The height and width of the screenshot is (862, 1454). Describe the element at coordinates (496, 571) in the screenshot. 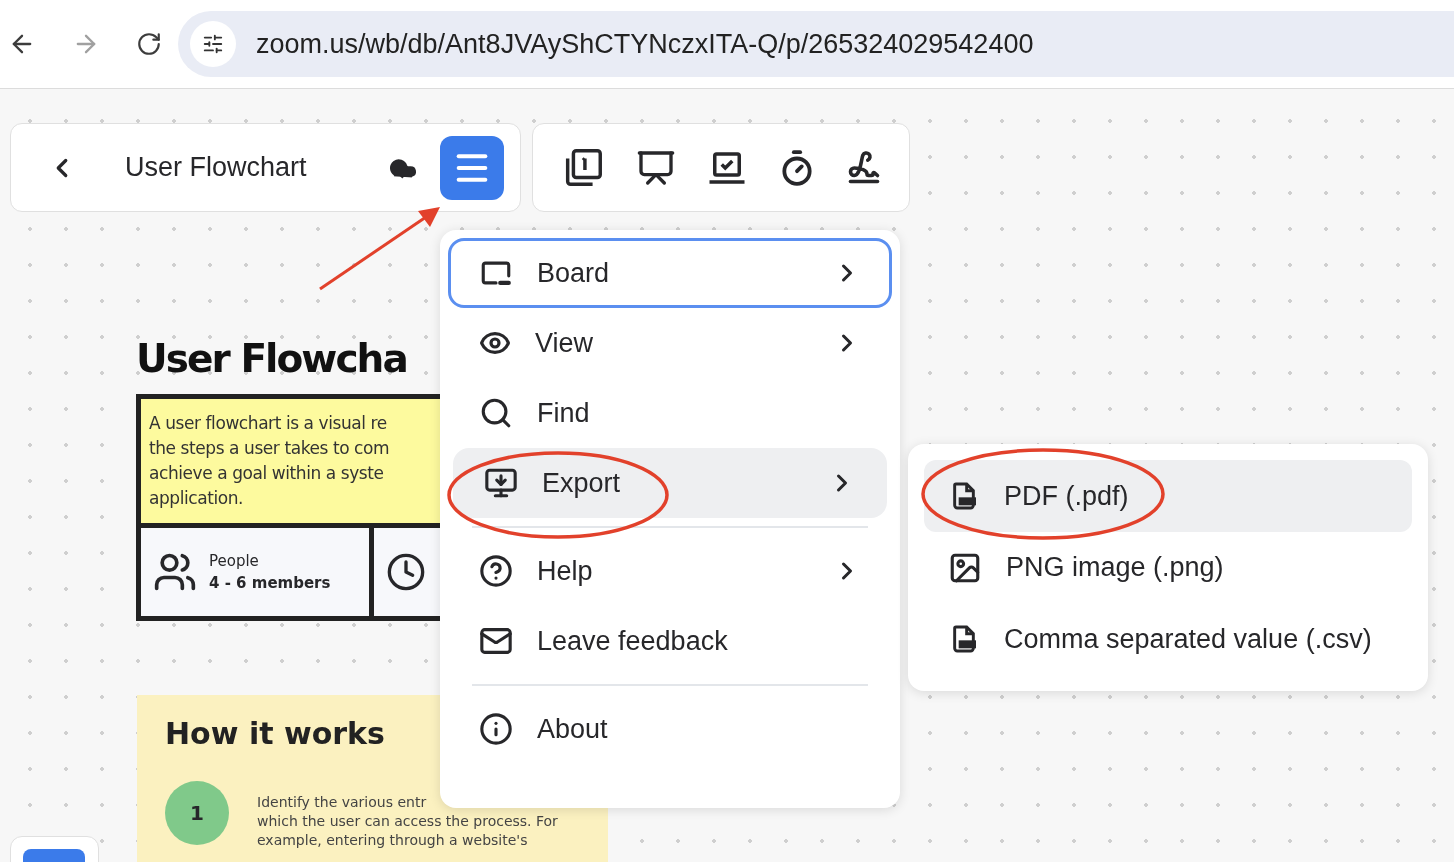

I see `help-icon` at that location.